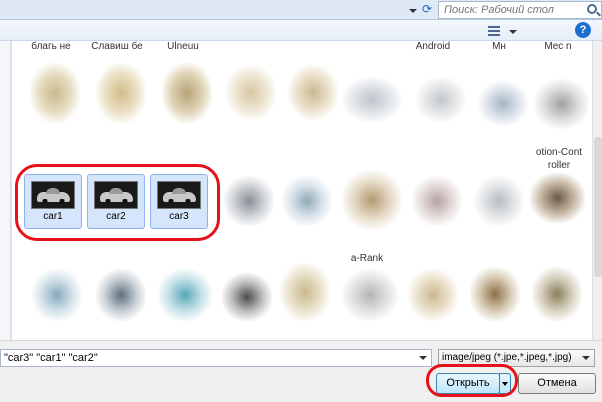 The height and width of the screenshot is (402, 602). Describe the element at coordinates (117, 46) in the screenshot. I see `file-label: Славиш бе` at that location.